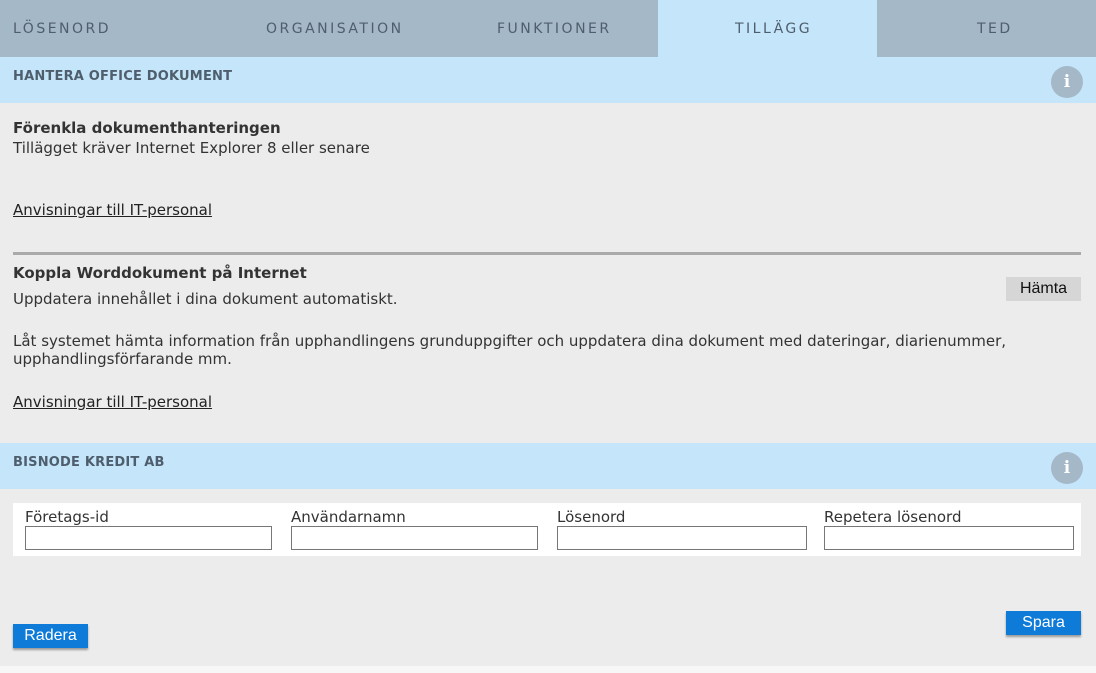 The image size is (1096, 673). What do you see at coordinates (548, 466) in the screenshot?
I see `bisnode-section-header: BISNODE KREDIT AB i` at bounding box center [548, 466].